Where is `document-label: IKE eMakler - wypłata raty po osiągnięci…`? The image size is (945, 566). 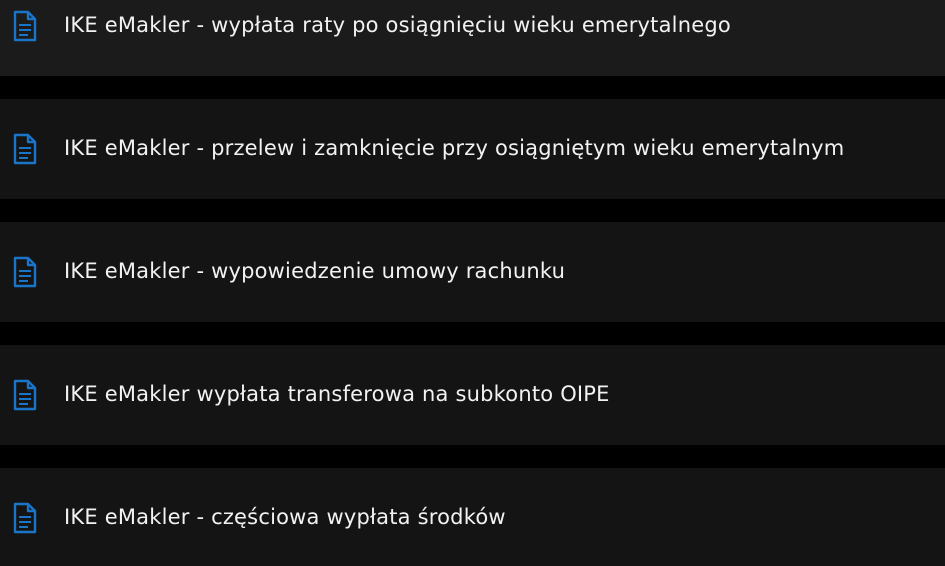 document-label: IKE eMakler - wypłata raty po osiągnięci… is located at coordinates (397, 25).